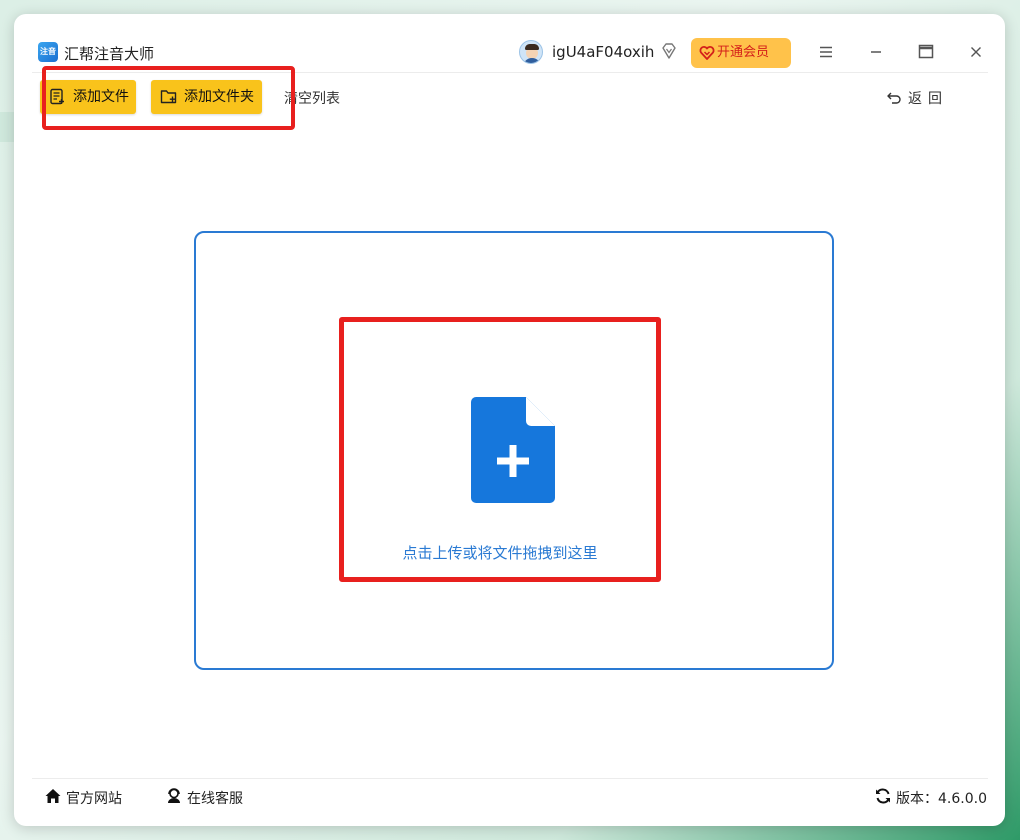 This screenshot has height=840, width=1020. Describe the element at coordinates (57, 96) in the screenshot. I see `add-file-icon` at that location.